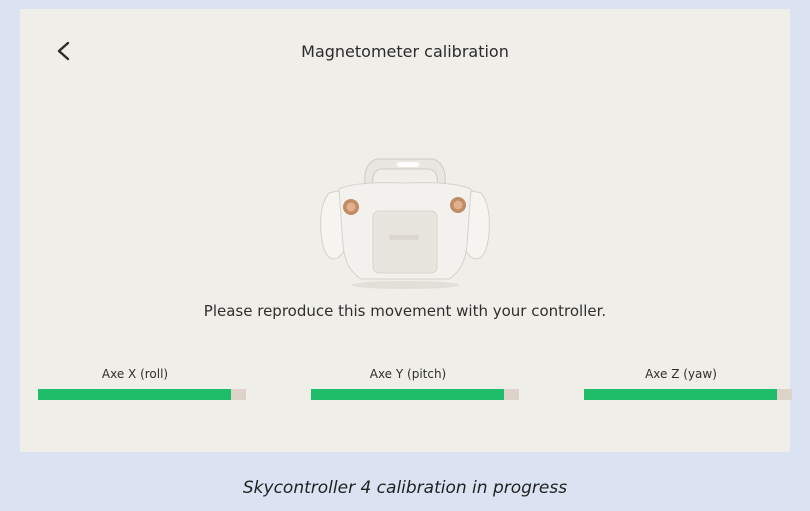 This screenshot has width=810, height=511. I want to click on axis-x-track, so click(142, 394).